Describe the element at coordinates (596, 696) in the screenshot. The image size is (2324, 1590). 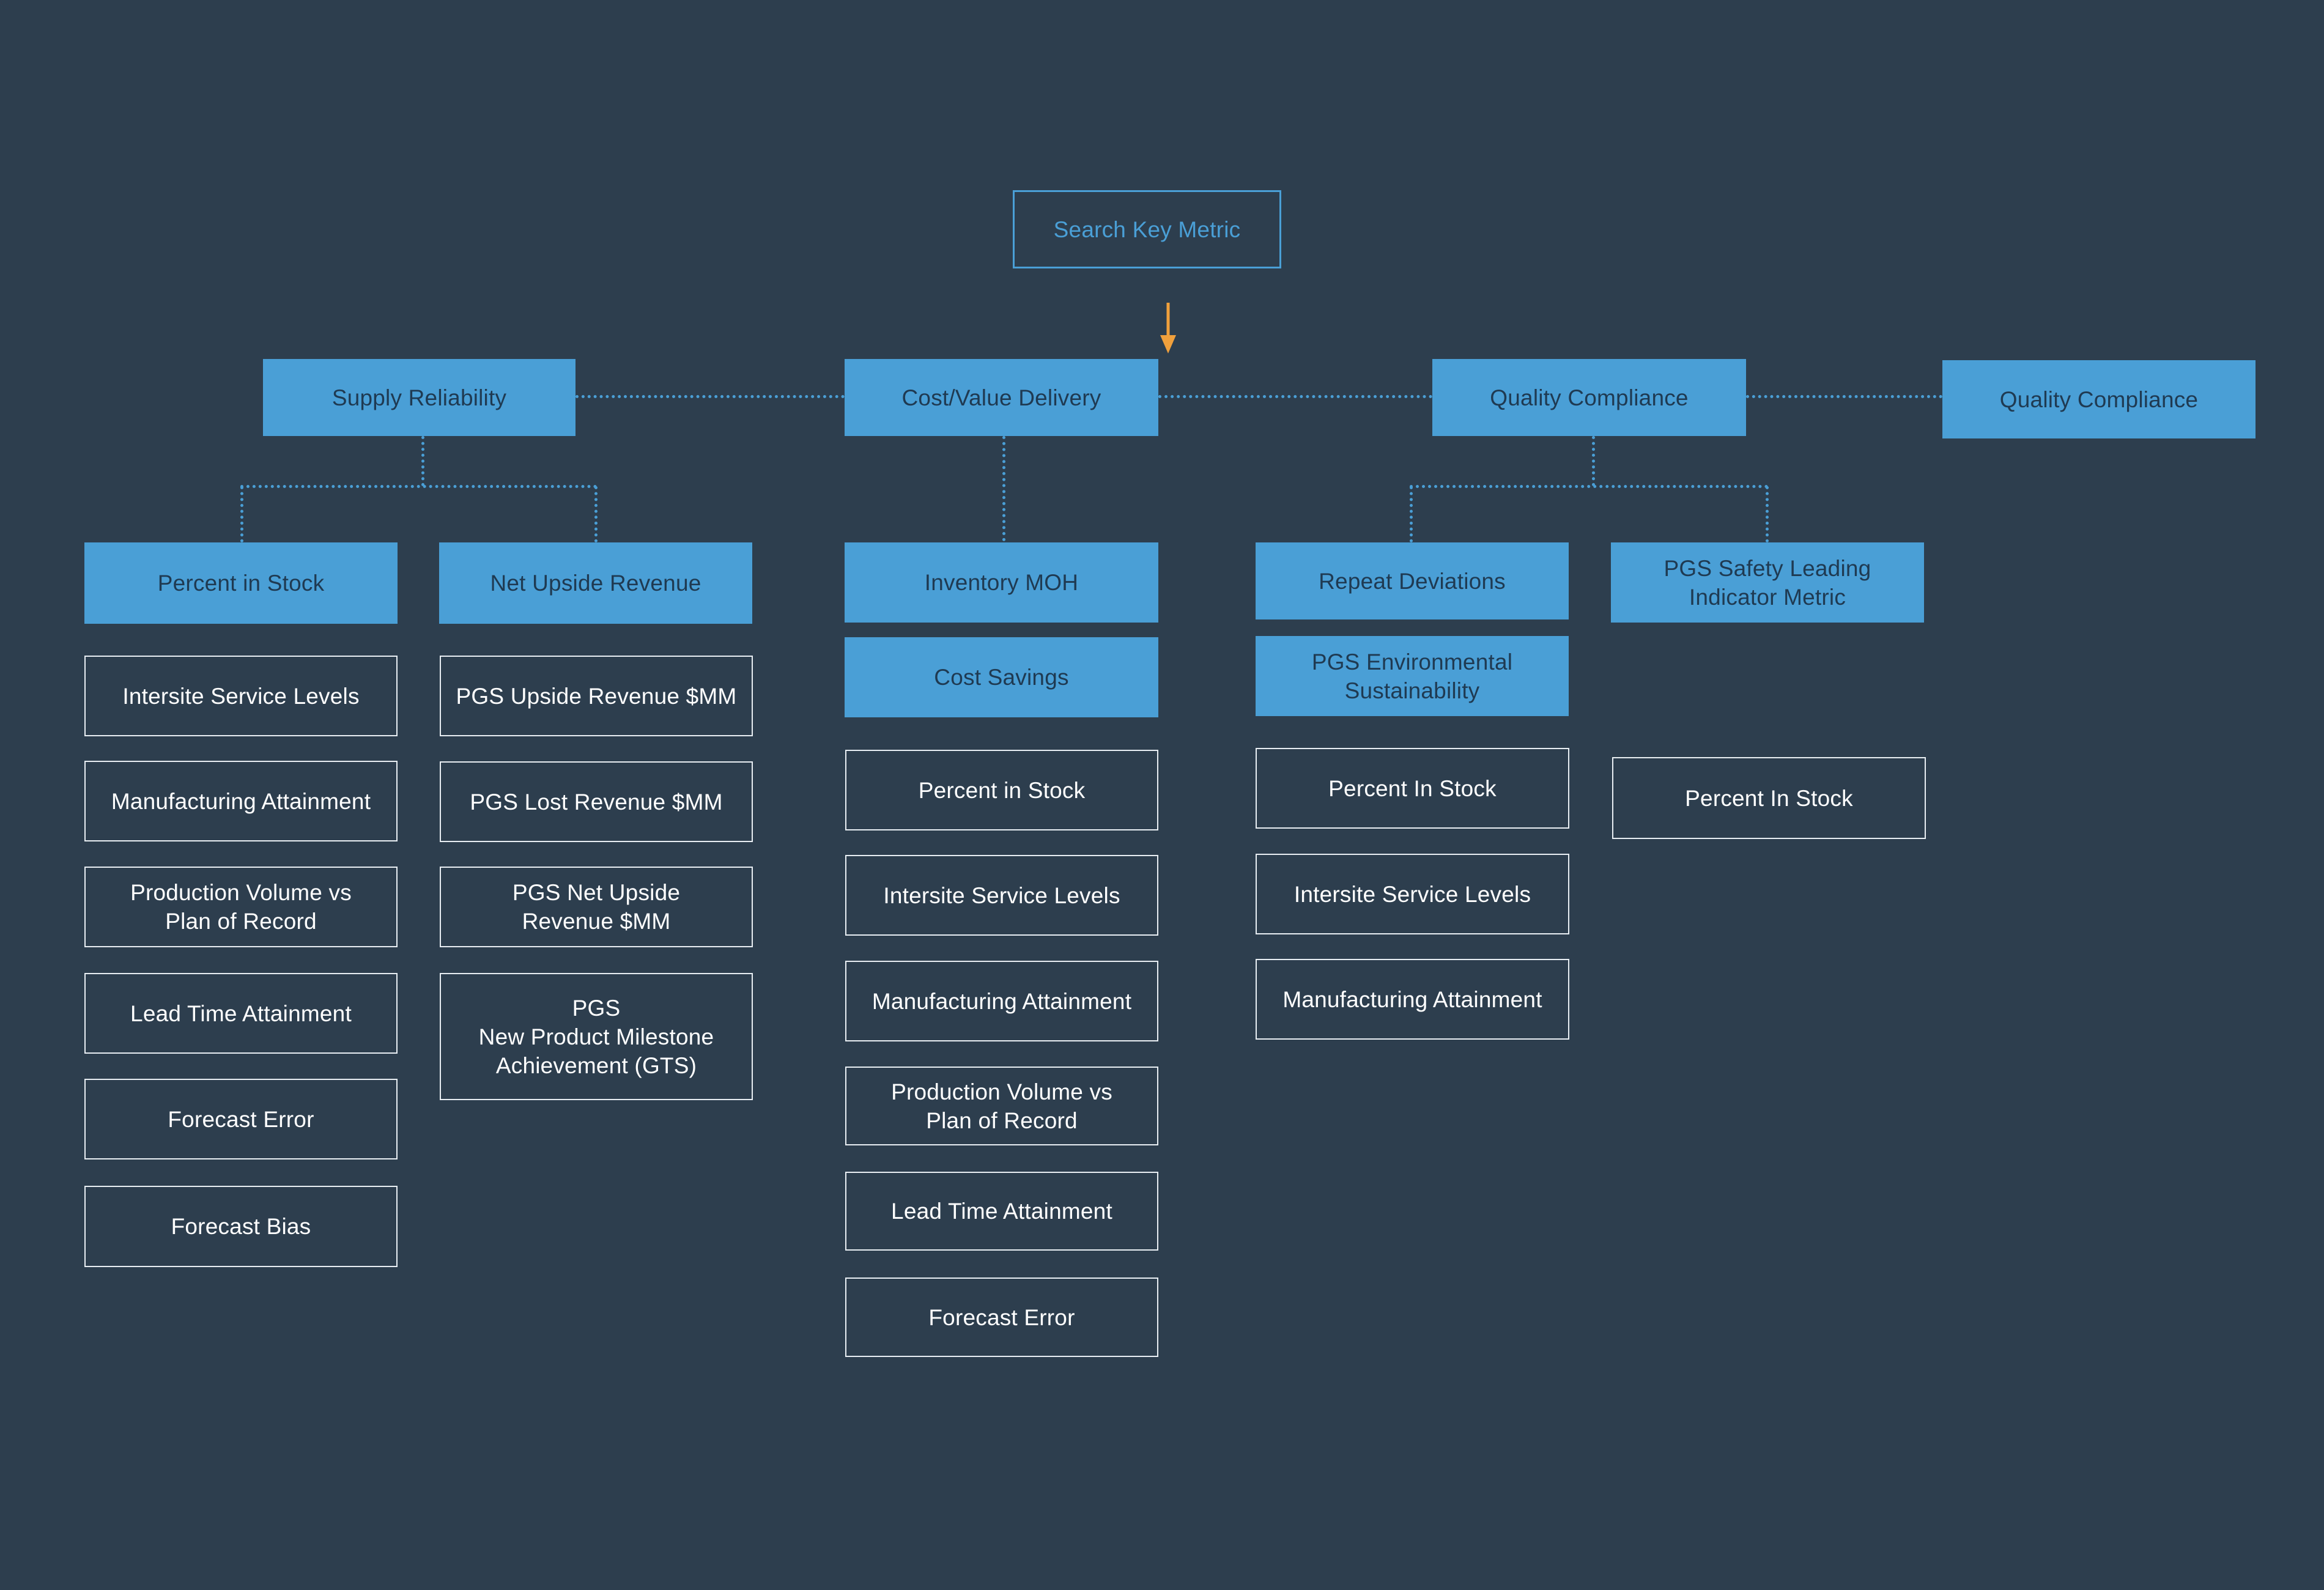
I see `metric-box: PGS Upside Revenue $MM` at that location.